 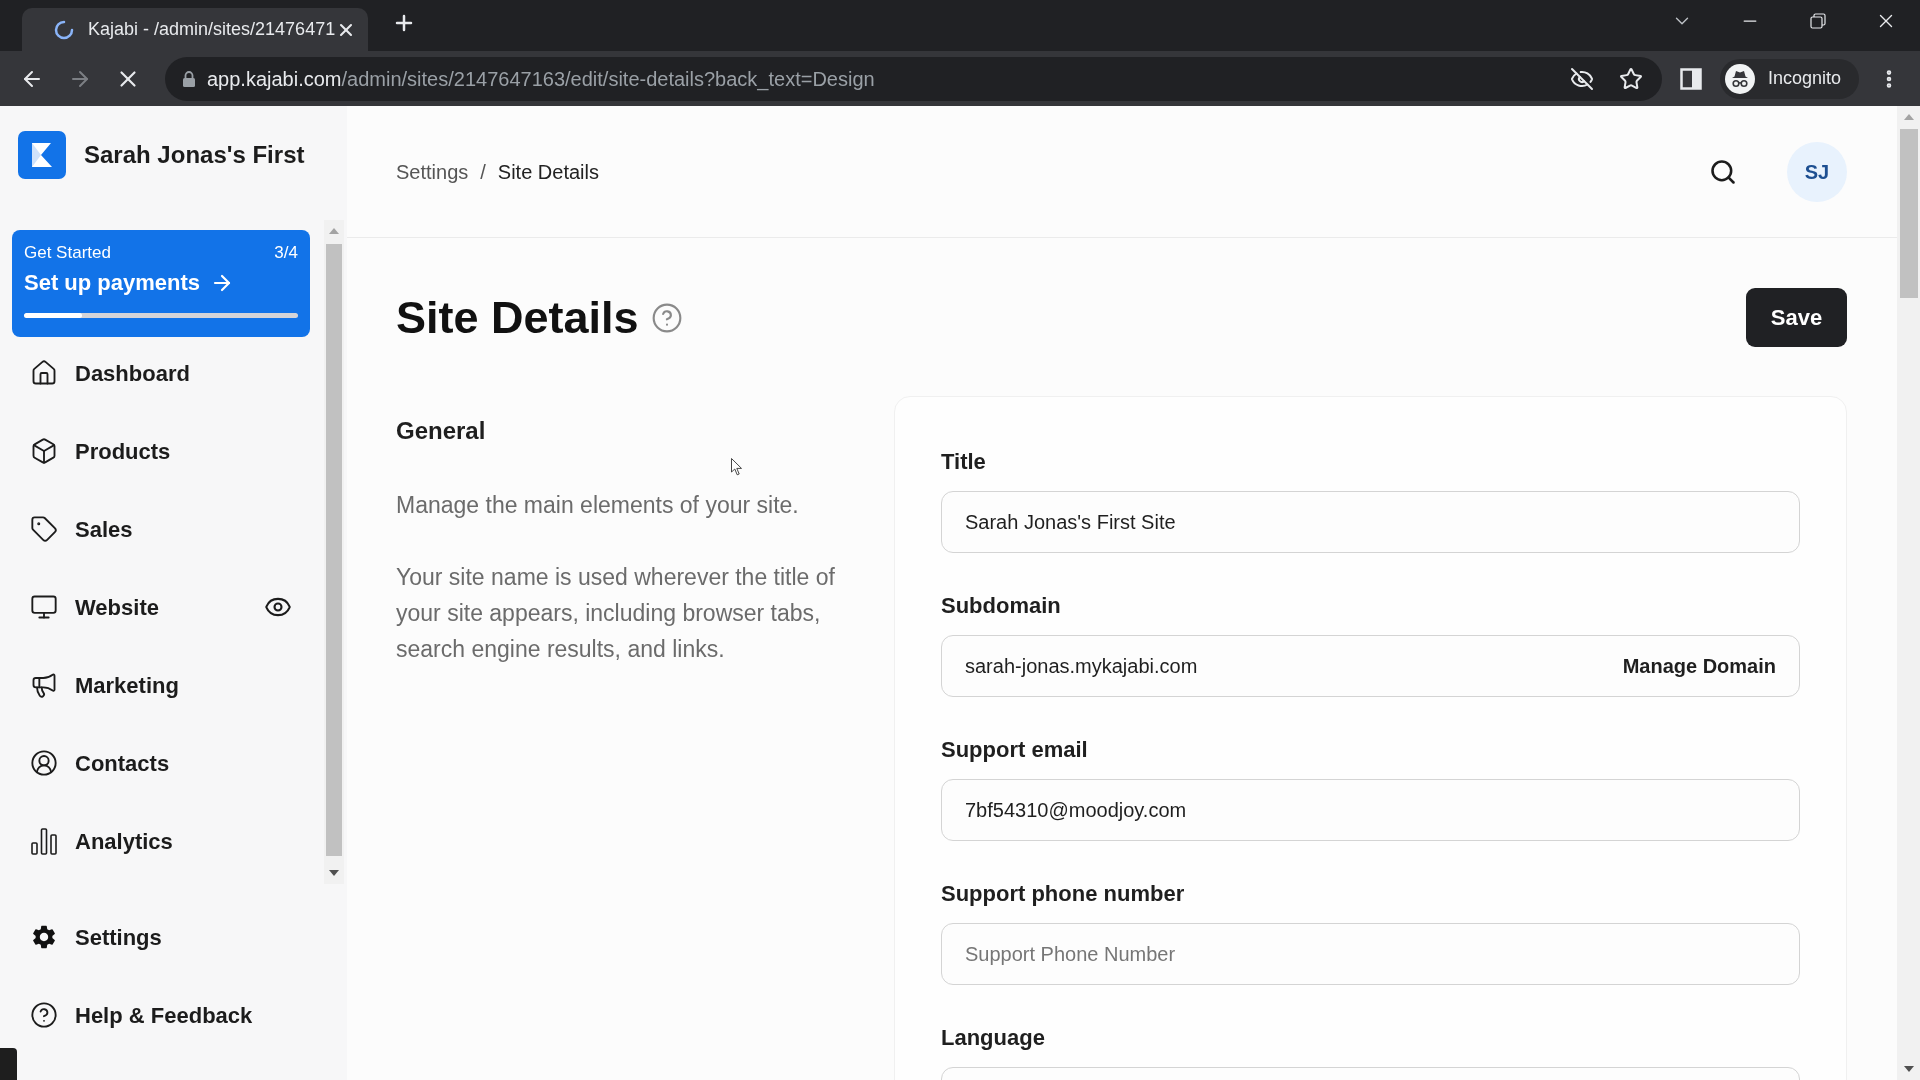 I want to click on star-icon, so click(x=1631, y=78).